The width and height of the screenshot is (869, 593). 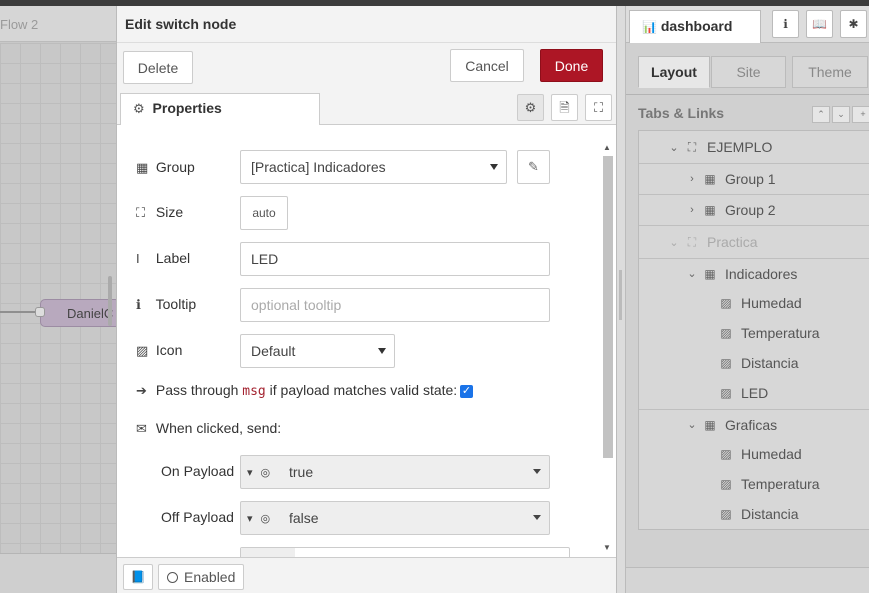 I want to click on tooltip-label: Tooltip, so click(x=176, y=304).